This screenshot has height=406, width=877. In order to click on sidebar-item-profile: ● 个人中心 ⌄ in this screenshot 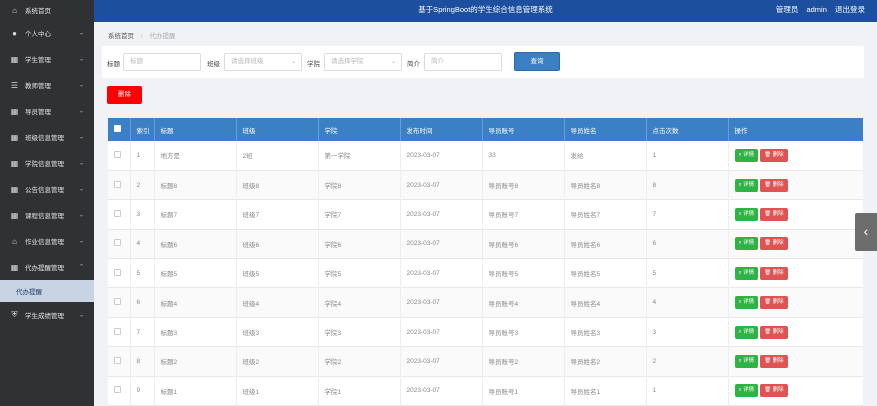, I will do `click(47, 33)`.